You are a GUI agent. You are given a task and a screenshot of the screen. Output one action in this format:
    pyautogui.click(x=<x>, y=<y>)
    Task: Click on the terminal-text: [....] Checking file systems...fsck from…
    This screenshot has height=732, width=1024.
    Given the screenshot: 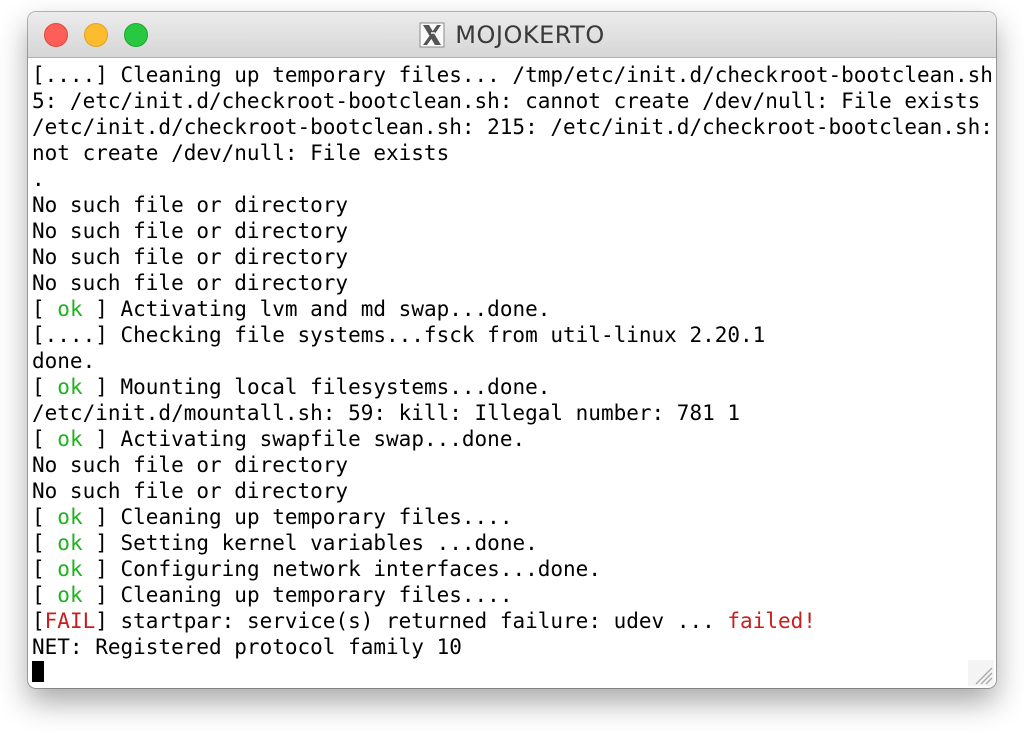 What is the action you would take?
    pyautogui.click(x=399, y=335)
    